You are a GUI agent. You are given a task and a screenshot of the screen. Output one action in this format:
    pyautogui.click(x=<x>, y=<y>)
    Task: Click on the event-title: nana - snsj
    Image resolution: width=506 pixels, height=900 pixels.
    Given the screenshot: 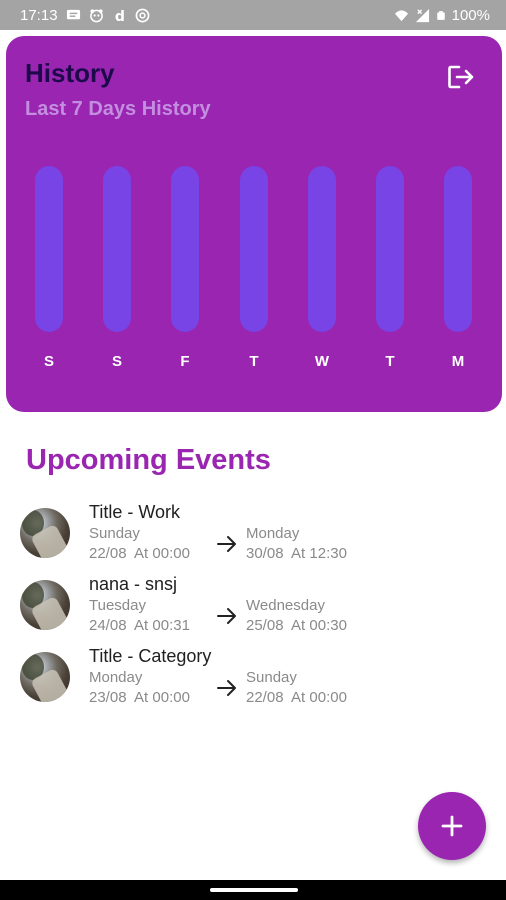 What is the action you would take?
    pyautogui.click(x=133, y=584)
    